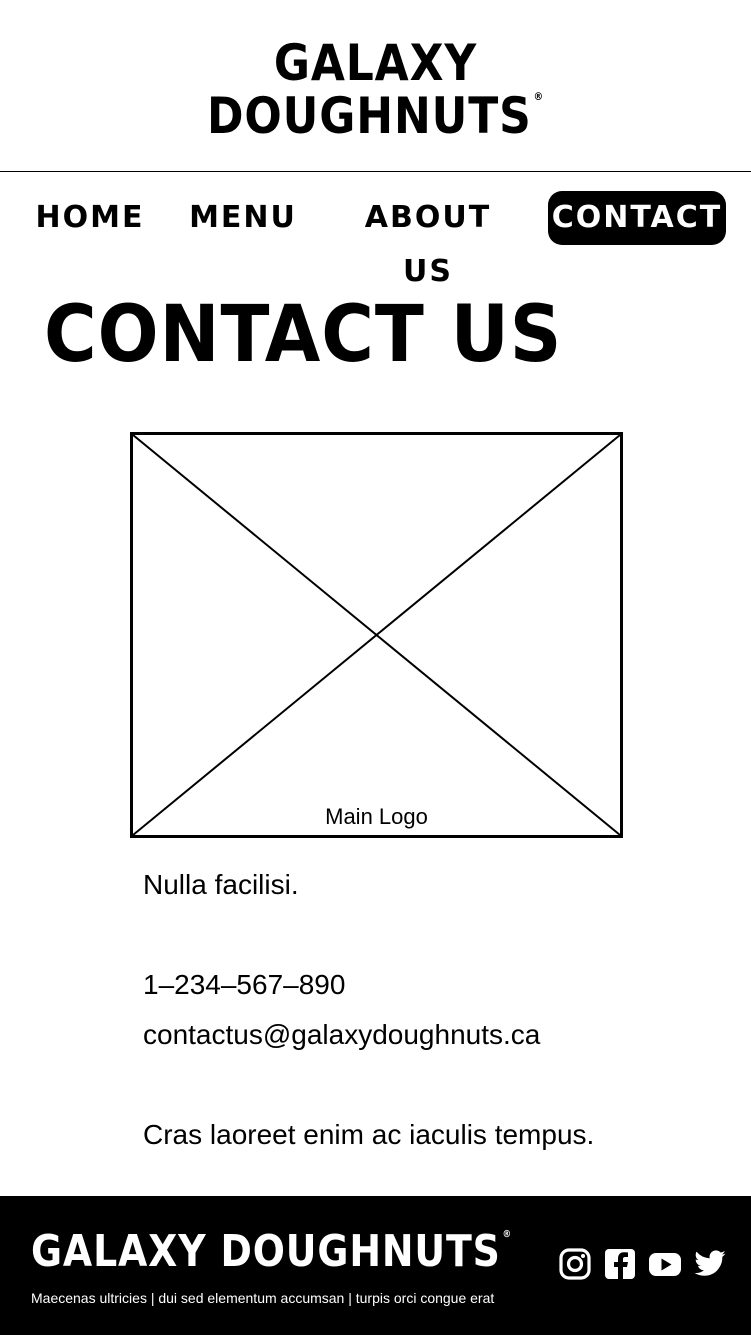  What do you see at coordinates (665, 1264) in the screenshot?
I see `youtube-icon` at bounding box center [665, 1264].